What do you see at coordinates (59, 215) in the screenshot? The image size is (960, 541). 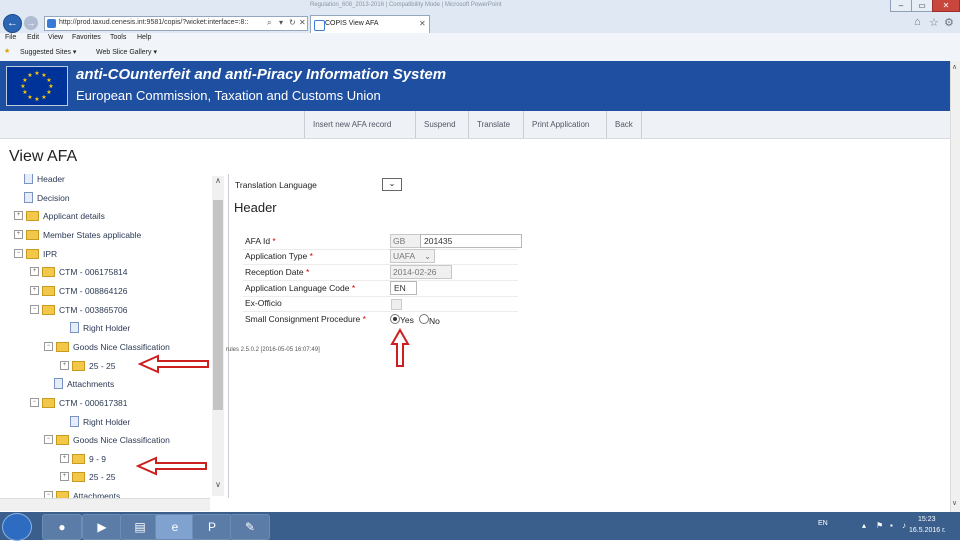 I see `tree-node: + Applicant details` at bounding box center [59, 215].